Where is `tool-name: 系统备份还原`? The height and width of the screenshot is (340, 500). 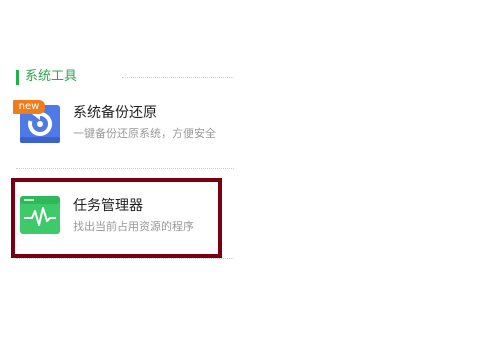
tool-name: 系统备份还原 is located at coordinates (115, 113).